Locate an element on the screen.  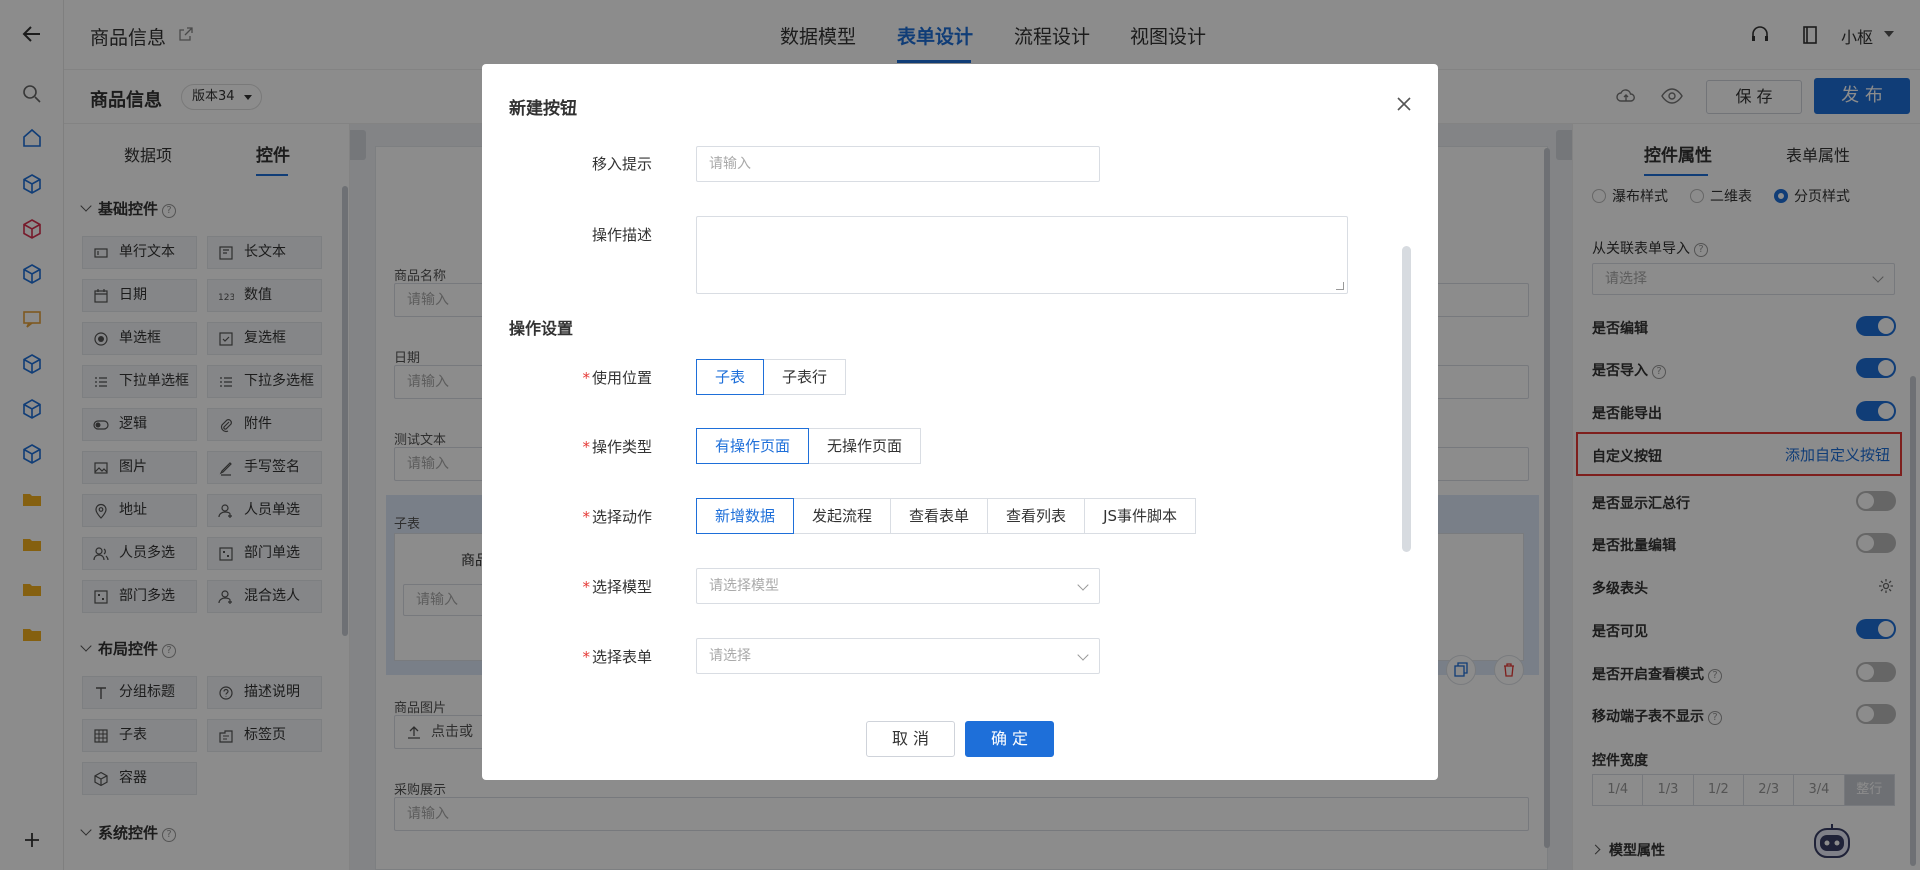
option-start-flow: 发起流程 is located at coordinates (842, 516).